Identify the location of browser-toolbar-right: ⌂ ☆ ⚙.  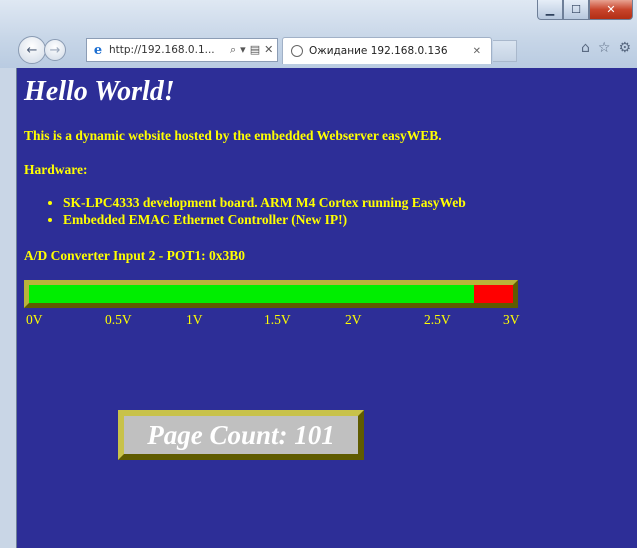
(606, 48).